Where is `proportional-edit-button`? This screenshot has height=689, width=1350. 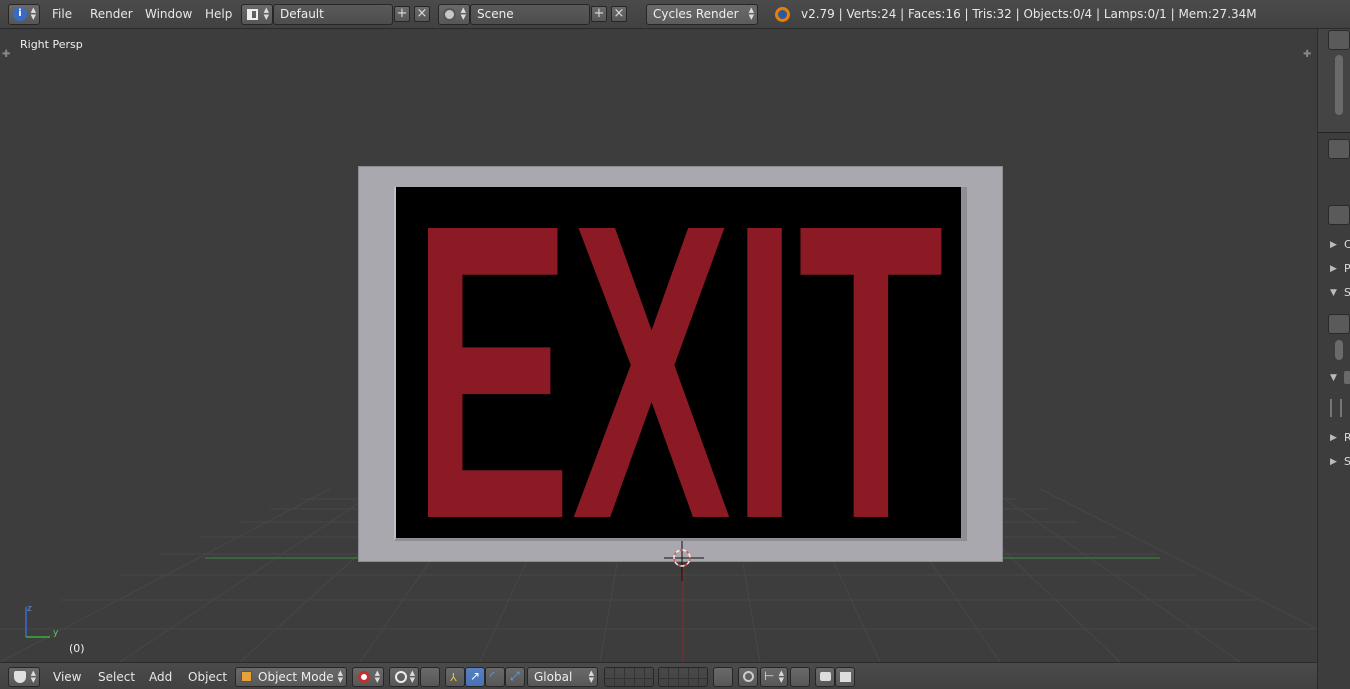 proportional-edit-button is located at coordinates (748, 677).